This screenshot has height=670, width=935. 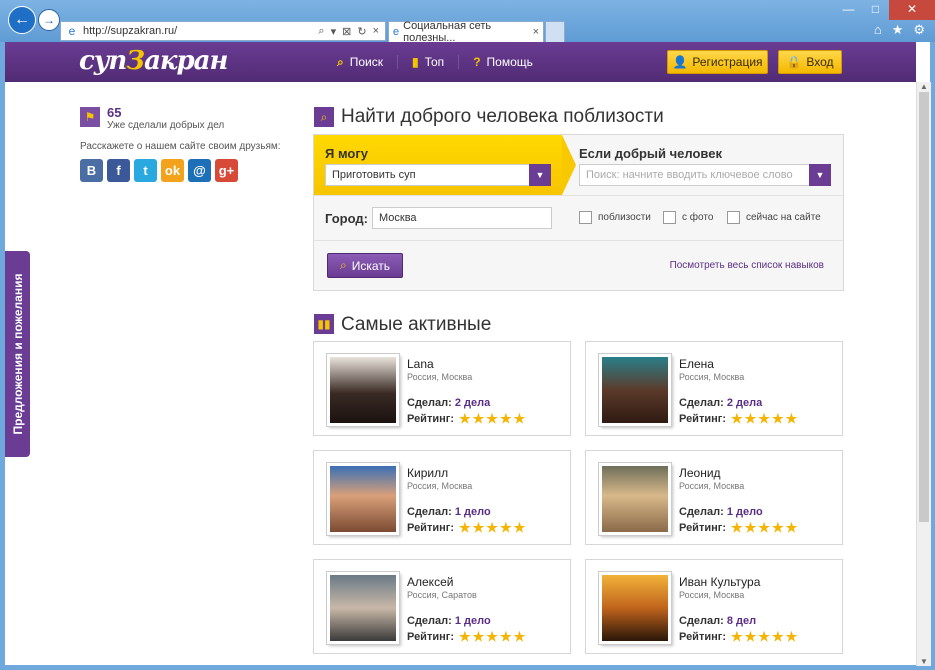 I want to click on feedback-tab: Предложения и пожелания, so click(x=17, y=354).